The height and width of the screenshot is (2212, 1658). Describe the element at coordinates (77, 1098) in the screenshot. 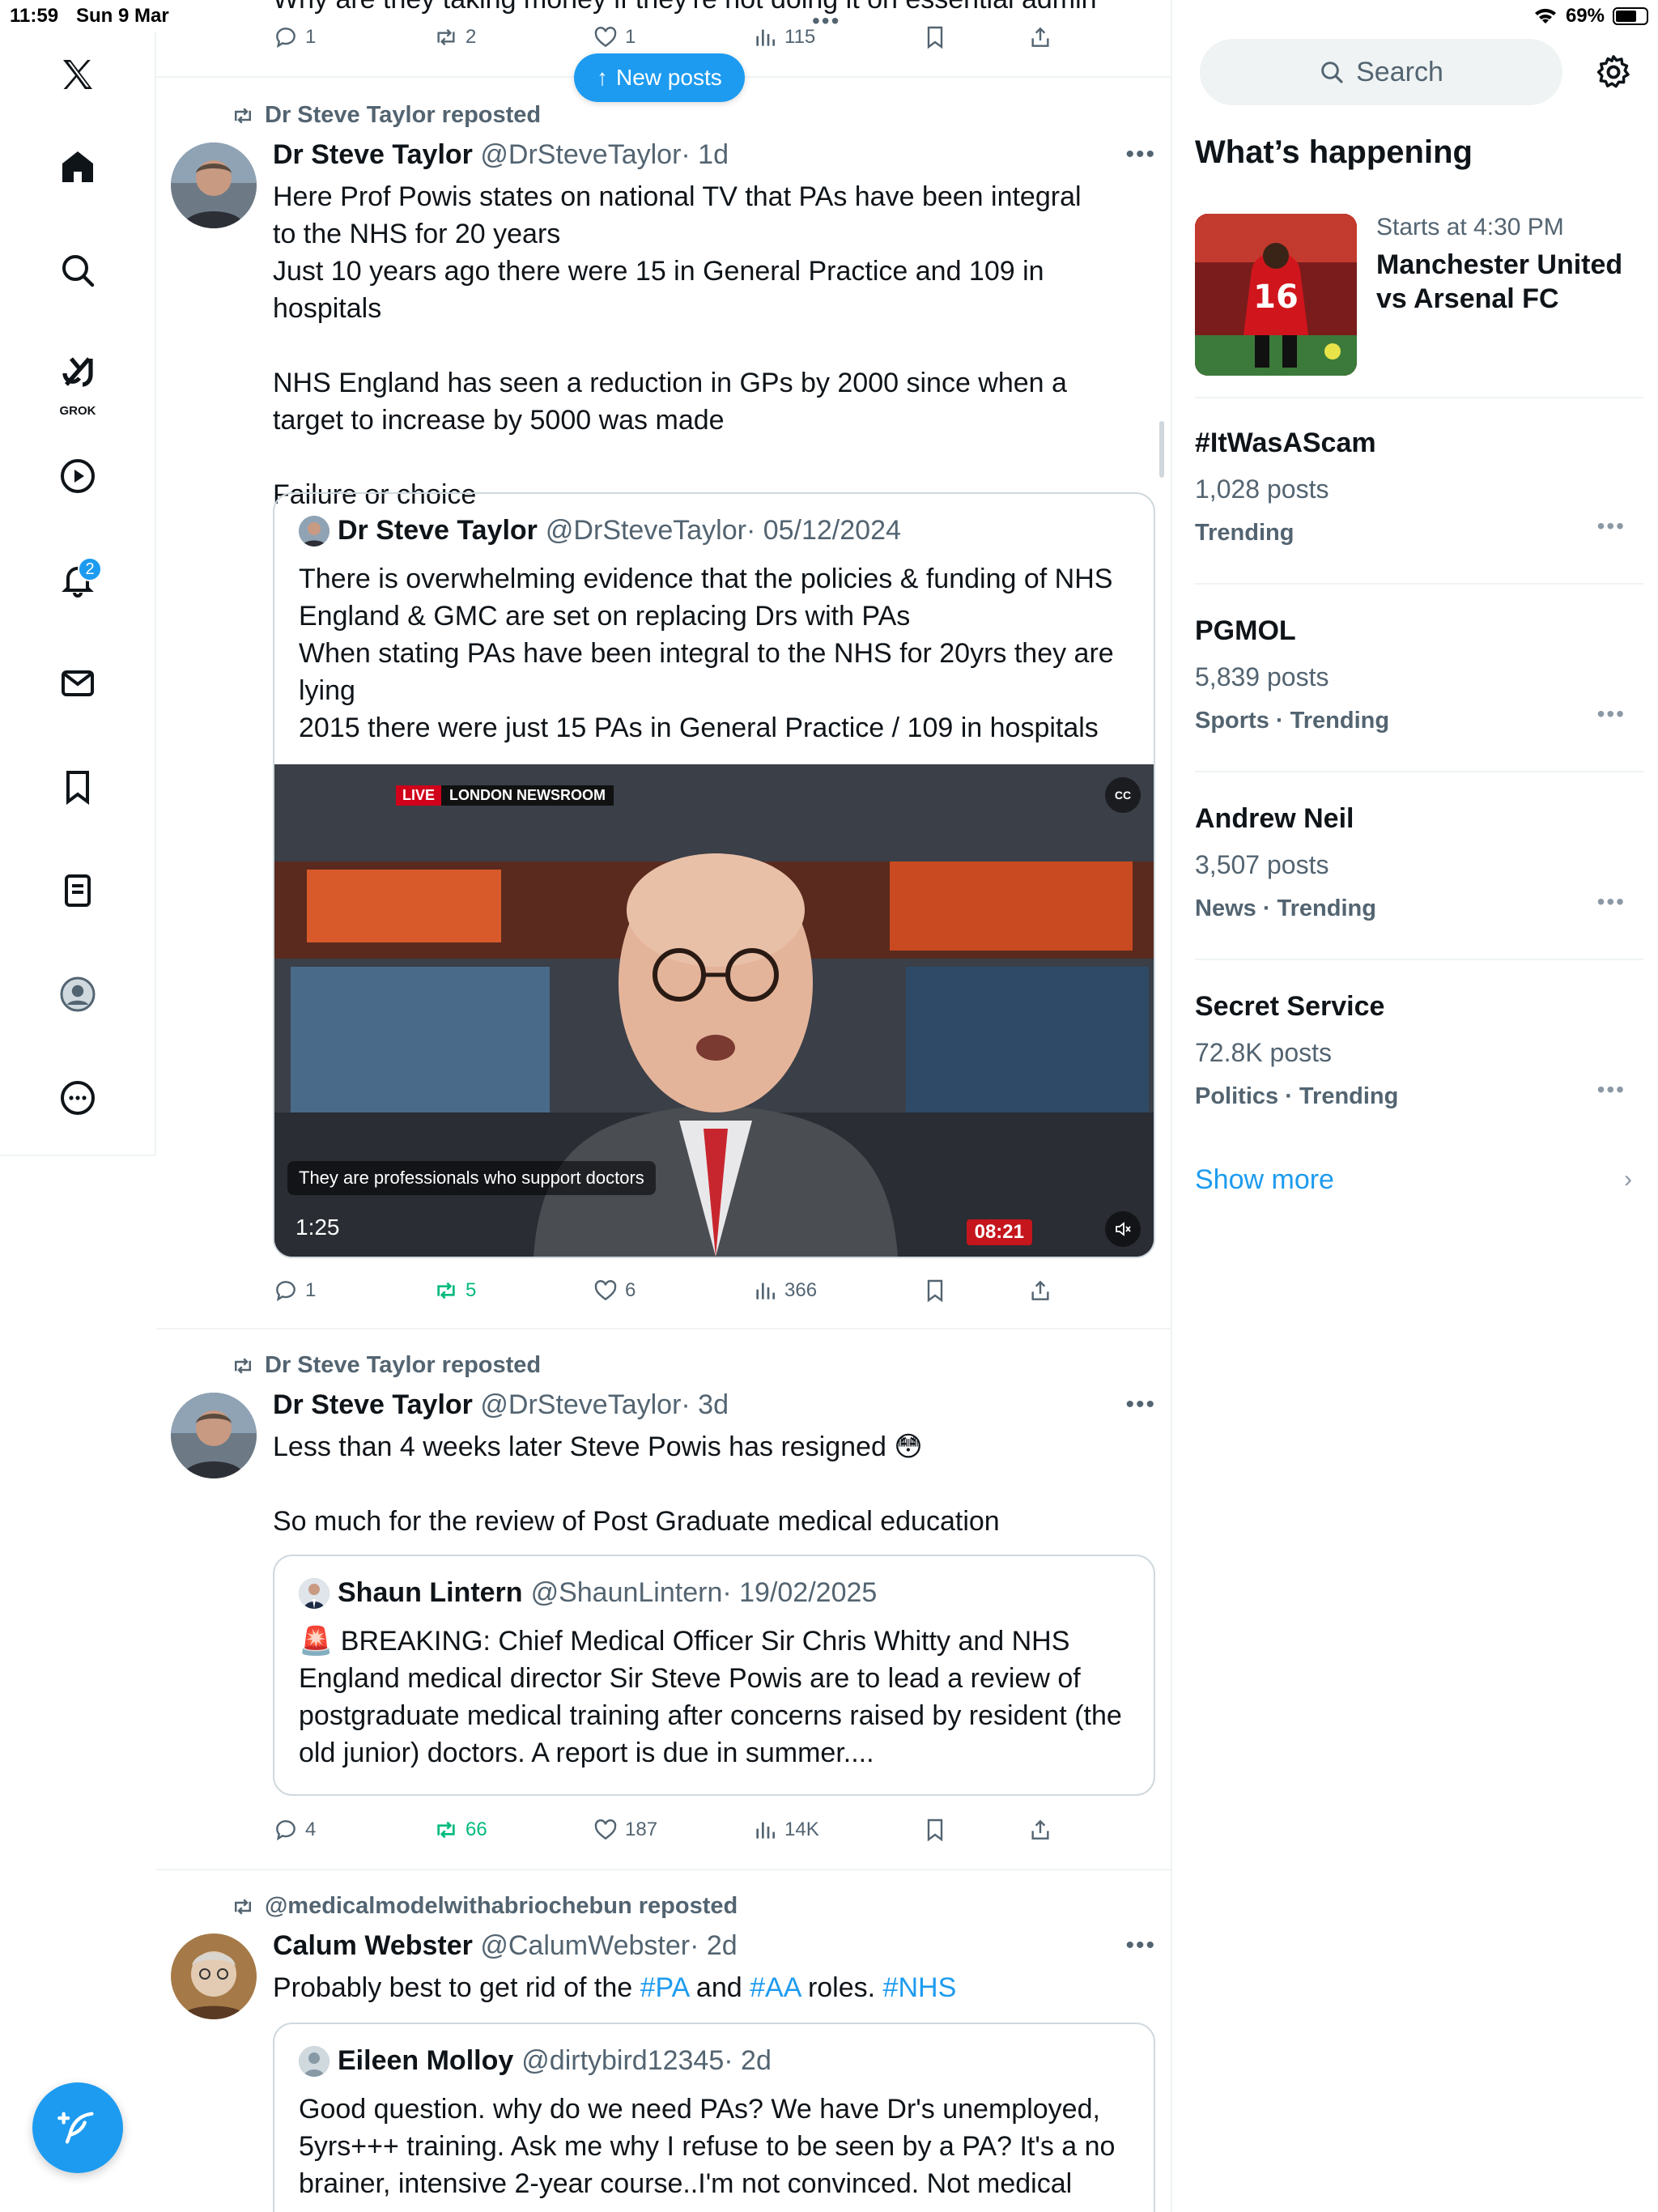

I see `more-options-icon` at that location.